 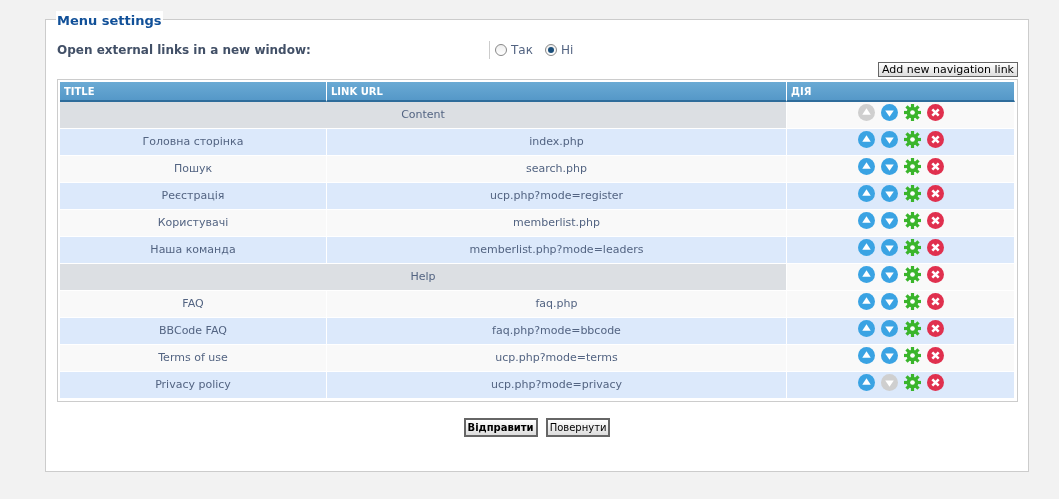 I want to click on radio-label: Ні, so click(x=567, y=50).